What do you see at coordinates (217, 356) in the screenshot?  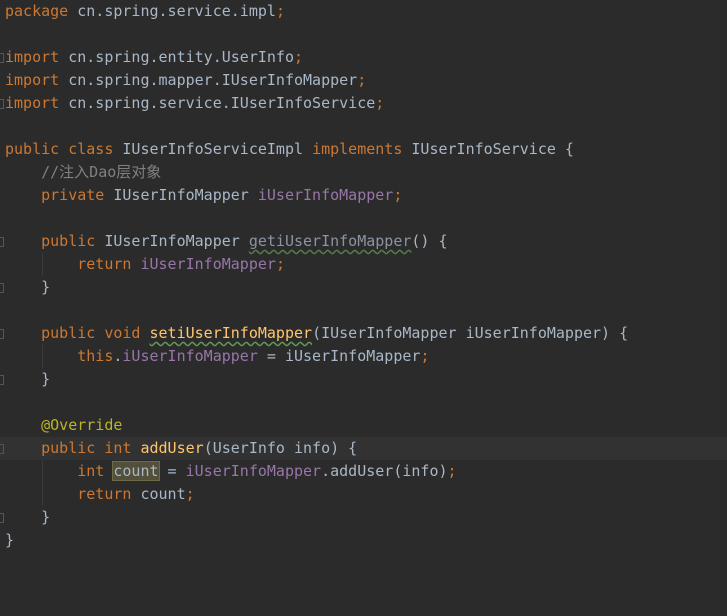 I see `code-text: this.iUserInfoMapper = iUserInfoMapper;` at bounding box center [217, 356].